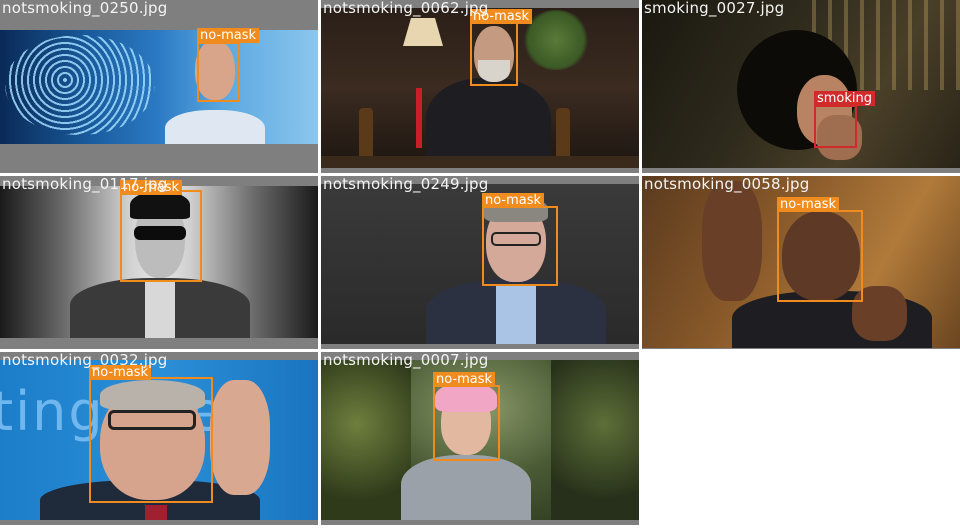  I want to click on image-tile-notsmoking-0032: ting we no-mask notsmoking_0032.jpg, so click(159, 438).